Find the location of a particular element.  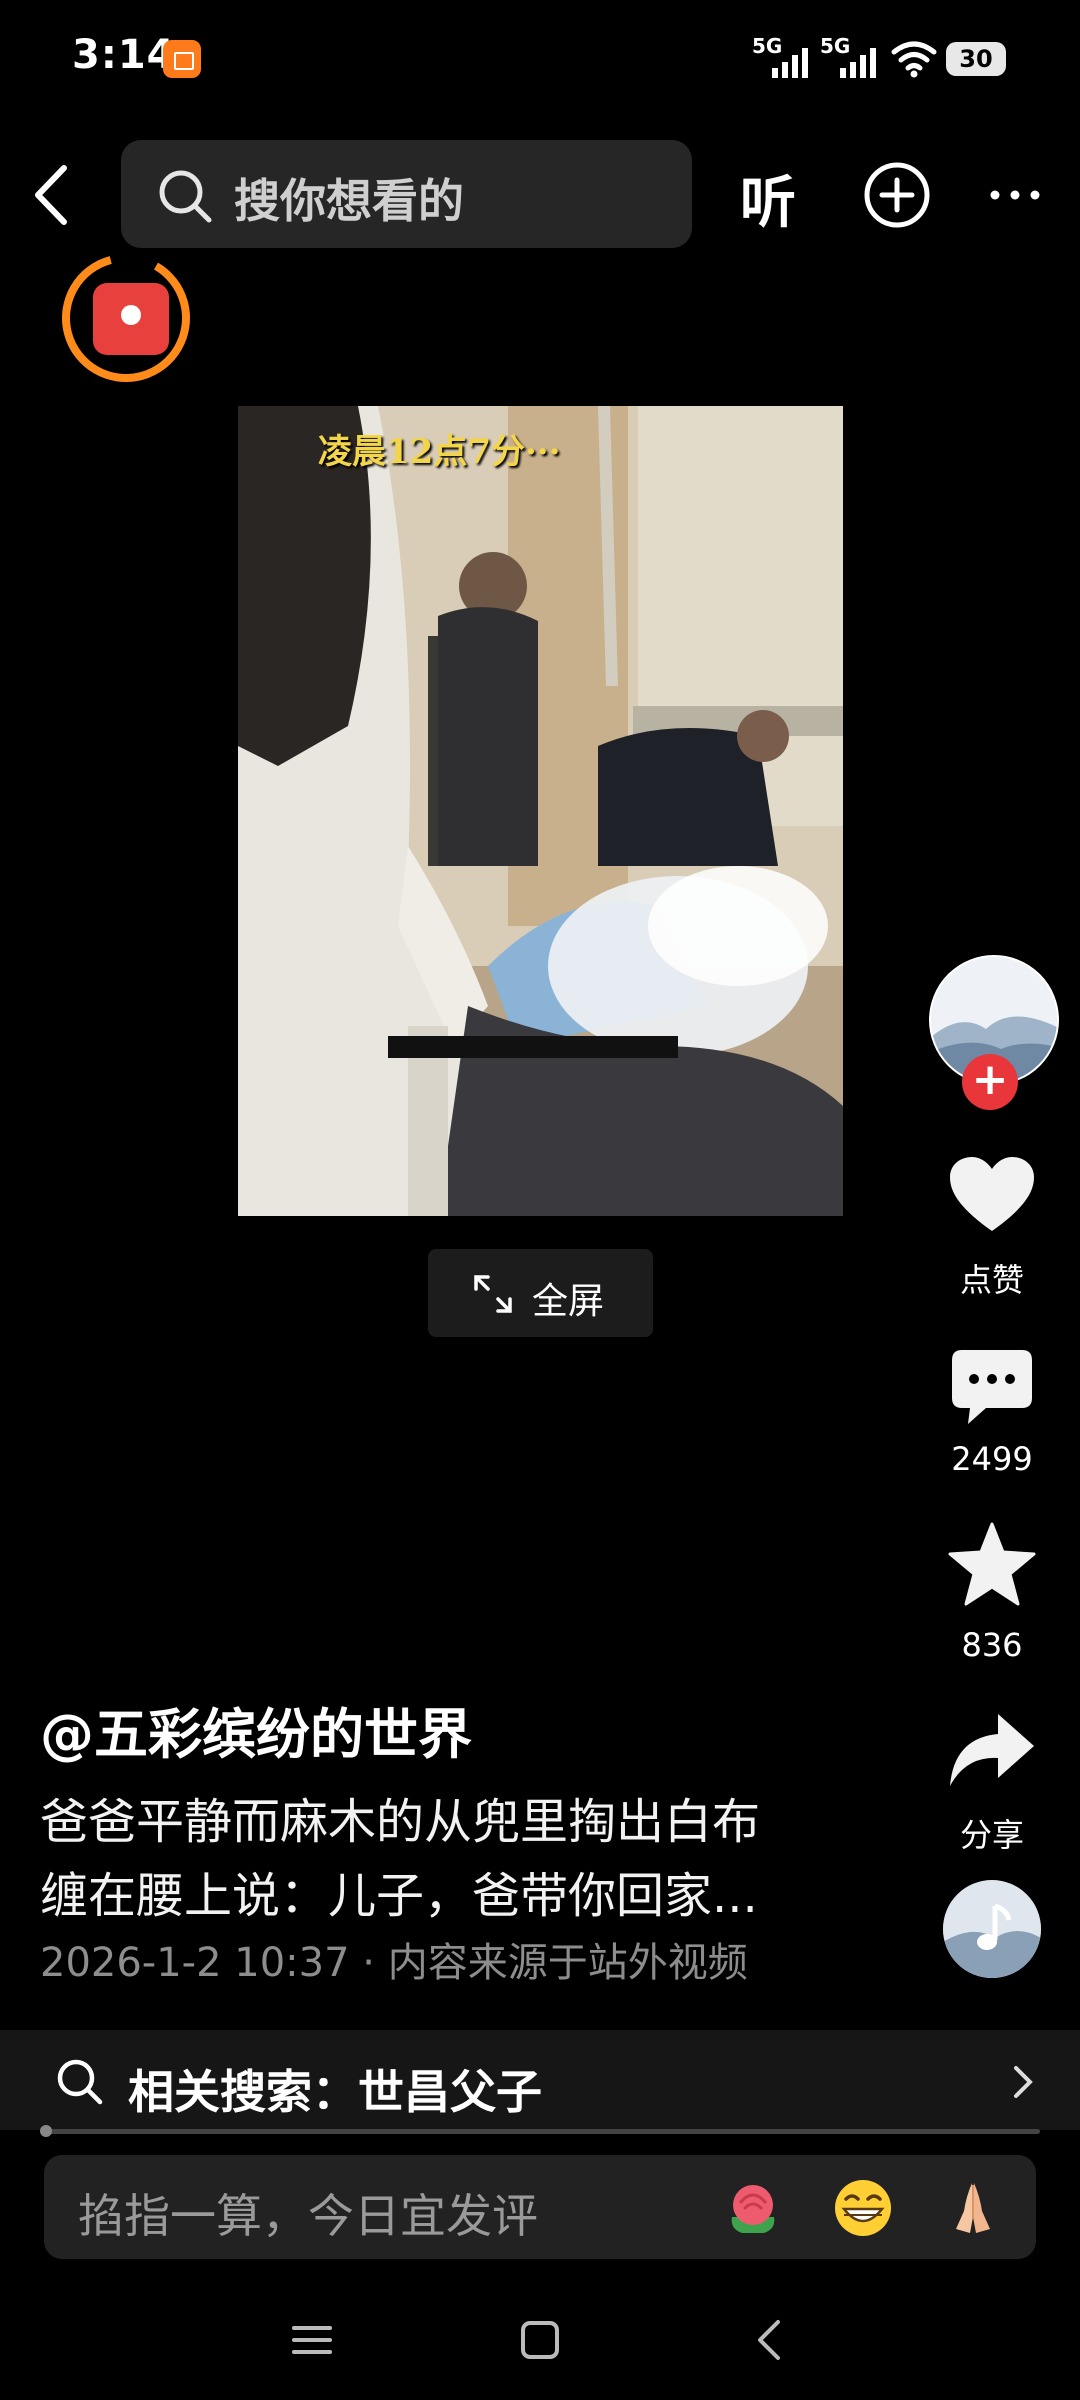

music-disc is located at coordinates (992, 1929).